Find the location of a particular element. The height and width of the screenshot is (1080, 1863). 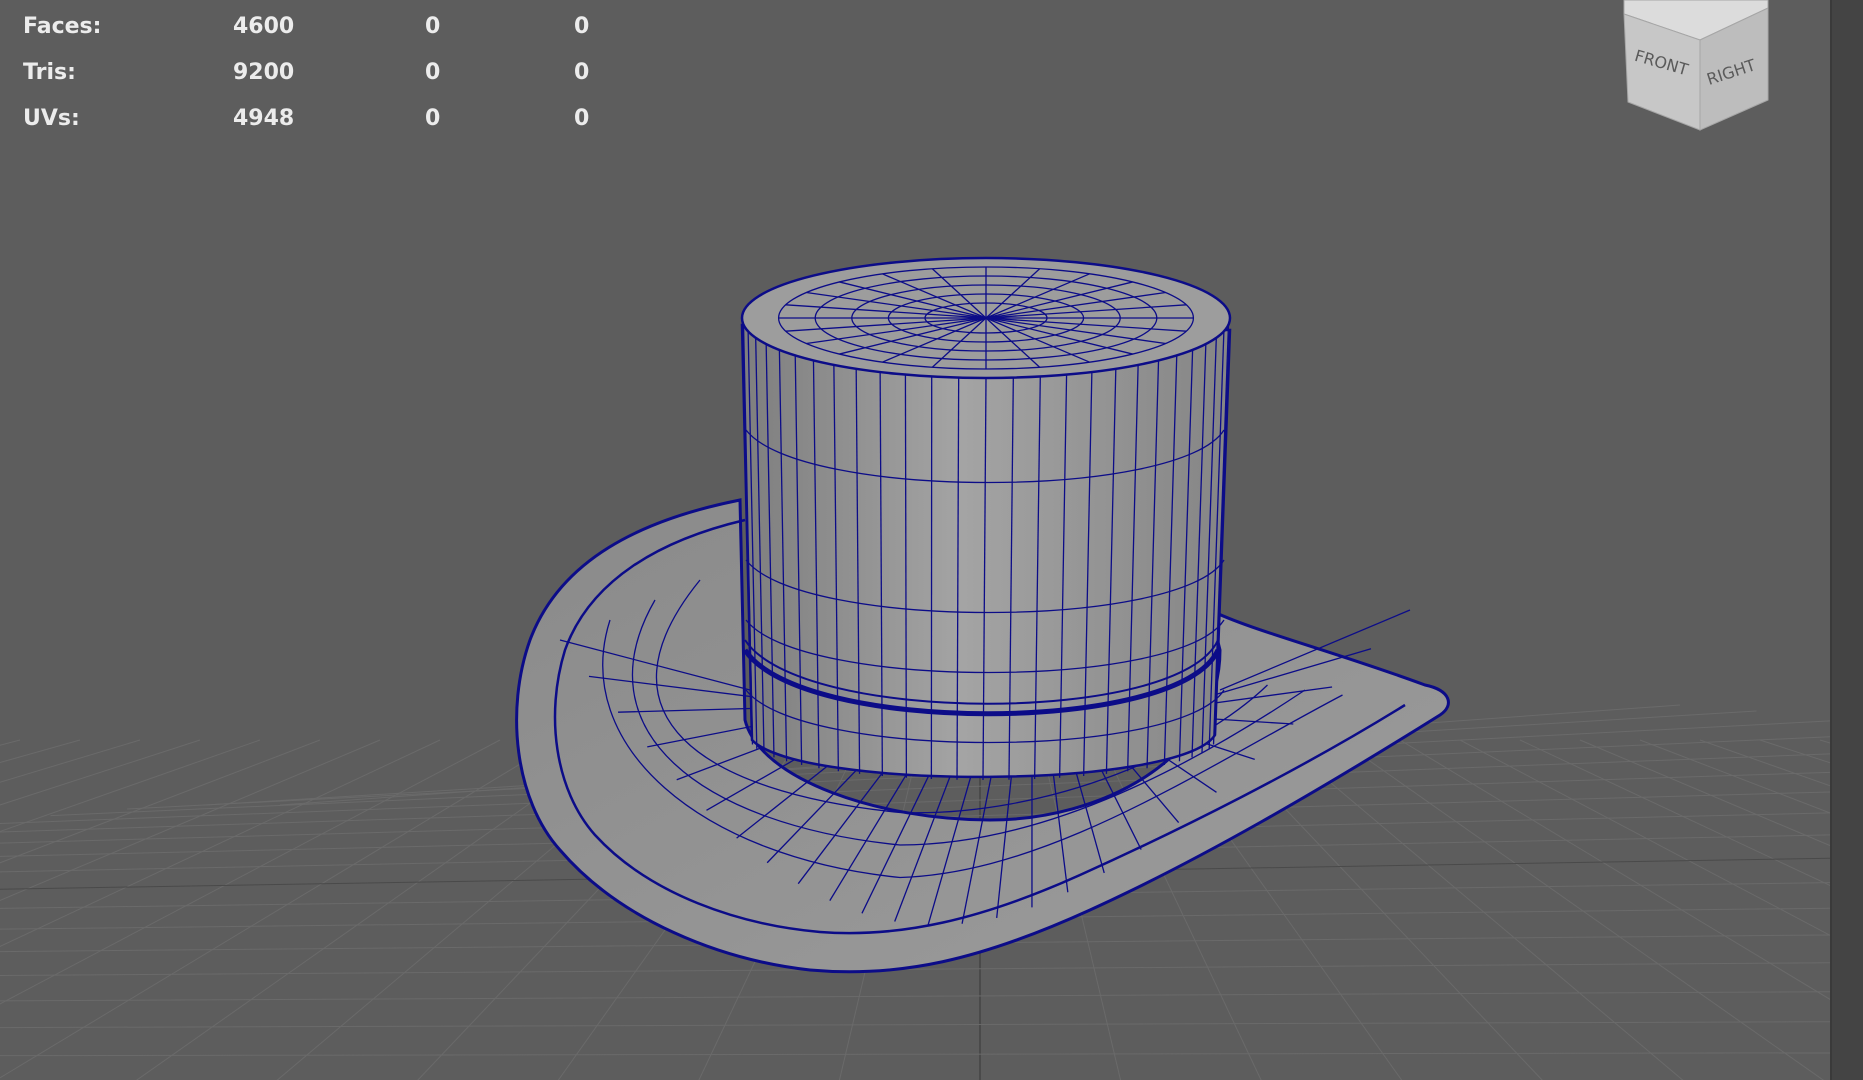

hud-label: Faces: is located at coordinates (62, 26).